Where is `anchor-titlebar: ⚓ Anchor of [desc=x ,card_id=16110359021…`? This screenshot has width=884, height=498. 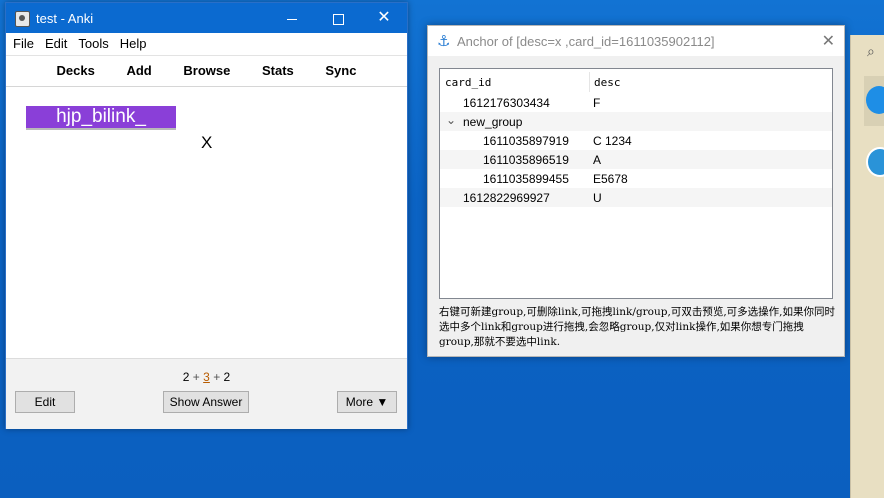 anchor-titlebar: ⚓ Anchor of [desc=x ,card_id=16110359021… is located at coordinates (636, 41).